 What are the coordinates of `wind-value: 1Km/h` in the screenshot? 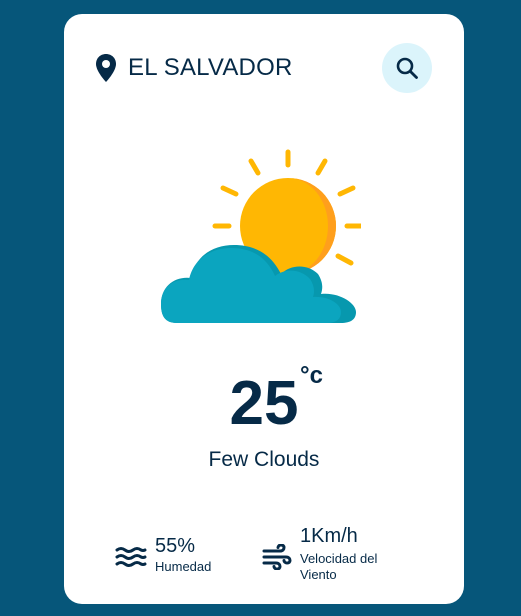 It's located at (329, 536).